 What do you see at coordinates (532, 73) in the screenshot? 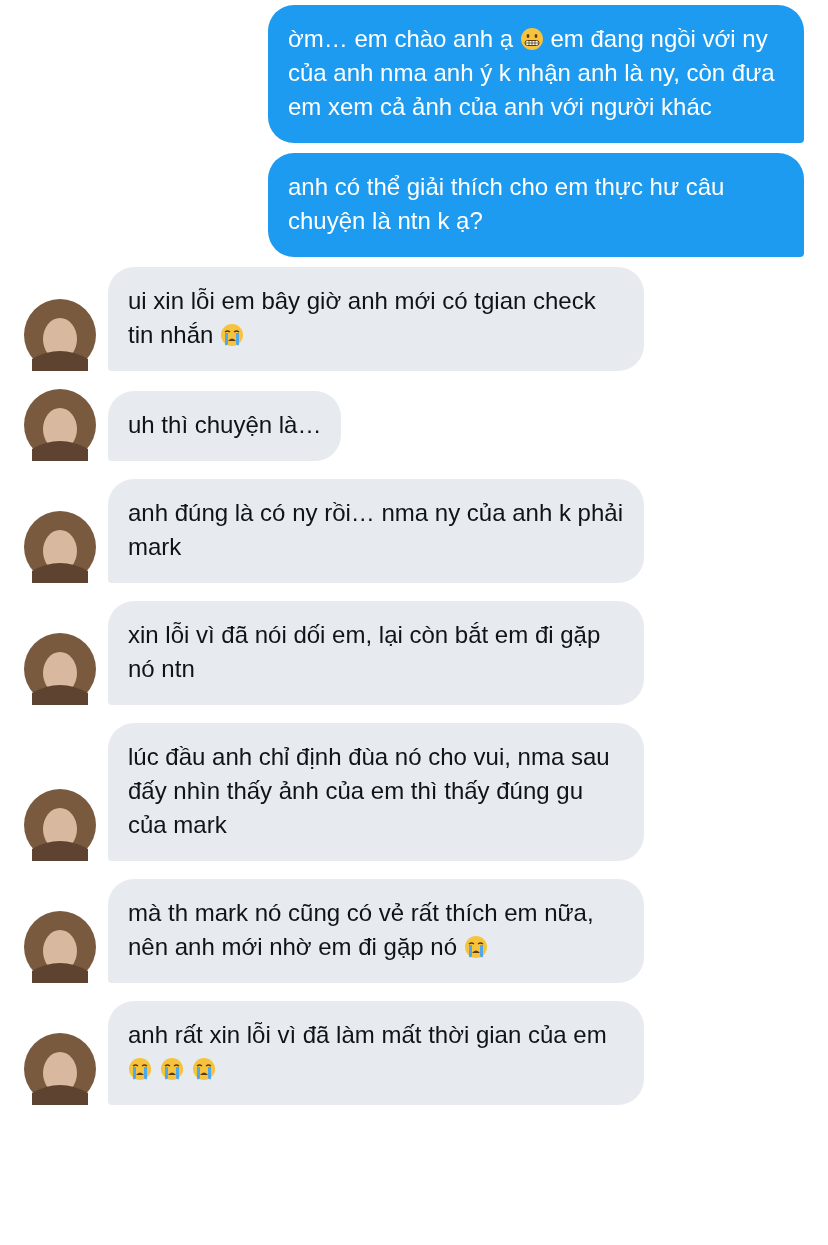
I see `message-text: ờm… em chào anh ạ em đang ngồi với ny của anh nma anh ý k nhận anh là ny, còn đưa em xem cả ảnh của anh với người khác` at bounding box center [532, 73].